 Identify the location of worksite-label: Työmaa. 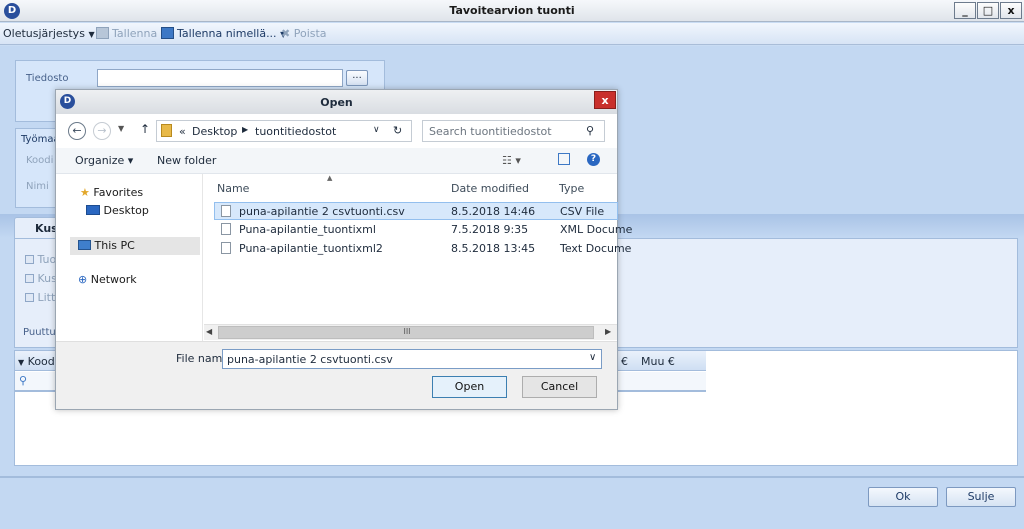
(40, 139).